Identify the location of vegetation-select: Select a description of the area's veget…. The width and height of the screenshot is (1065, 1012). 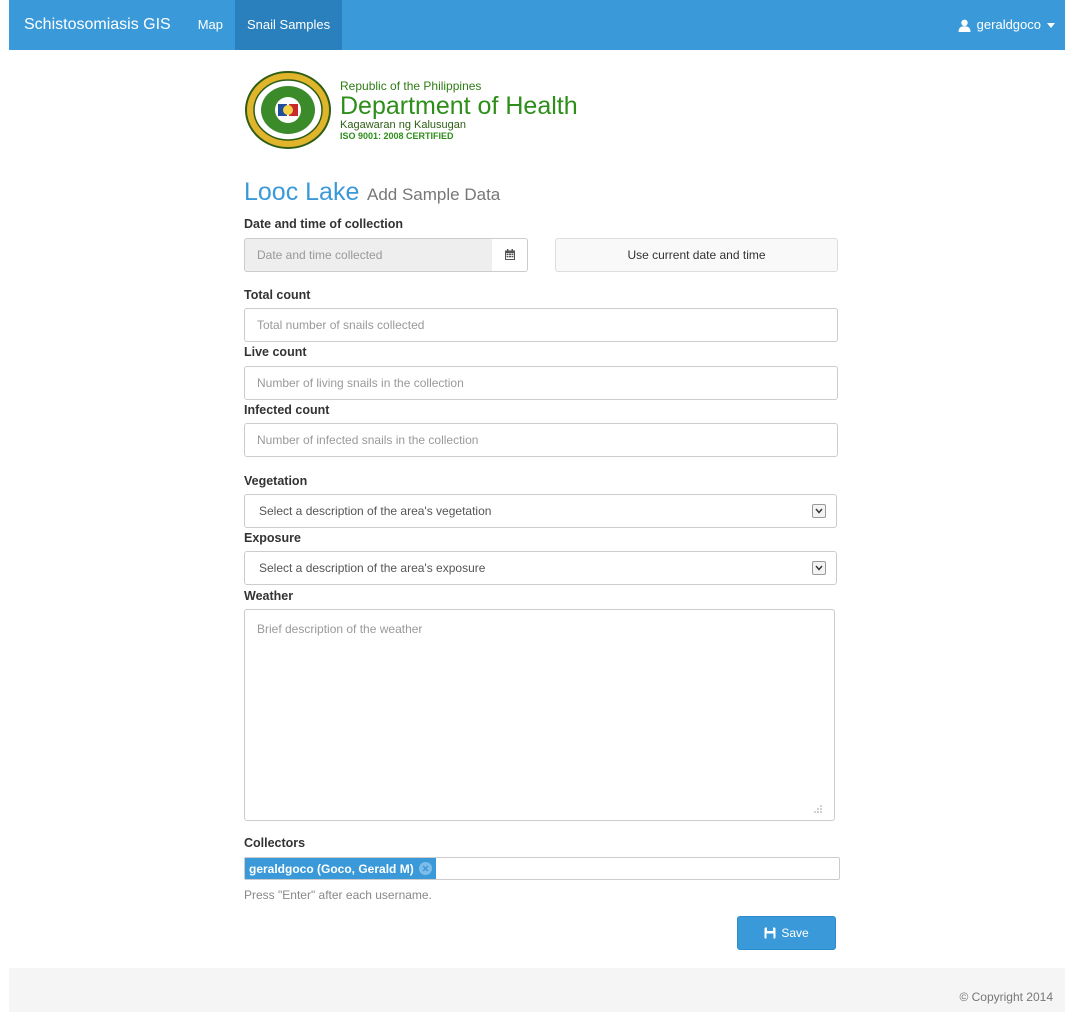
(540, 511).